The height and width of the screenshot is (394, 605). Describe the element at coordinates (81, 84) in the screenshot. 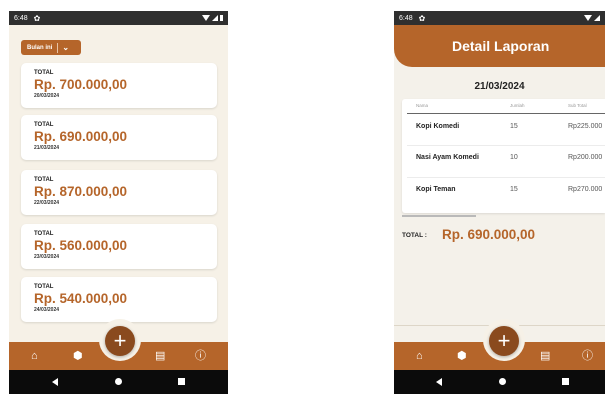

I see `card-total-amount: Rp. 700.000,00` at that location.